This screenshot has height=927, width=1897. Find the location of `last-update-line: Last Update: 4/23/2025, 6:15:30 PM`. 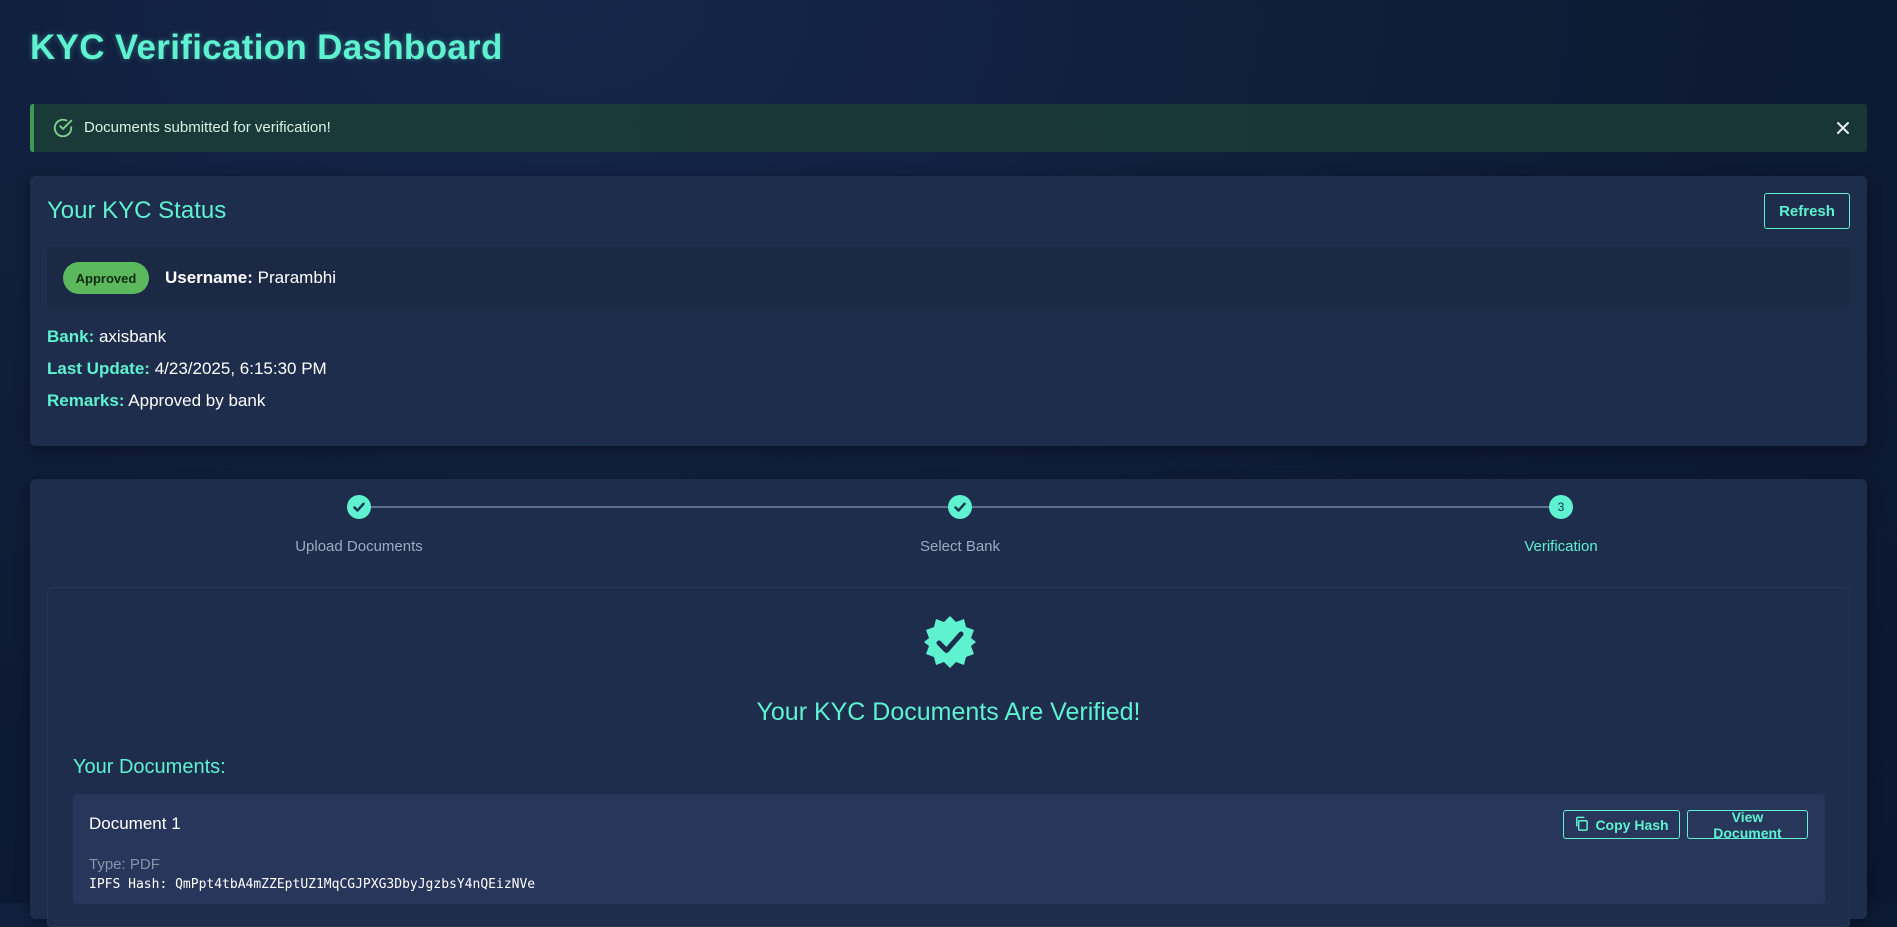

last-update-line: Last Update: 4/23/2025, 6:15:30 PM is located at coordinates (187, 369).